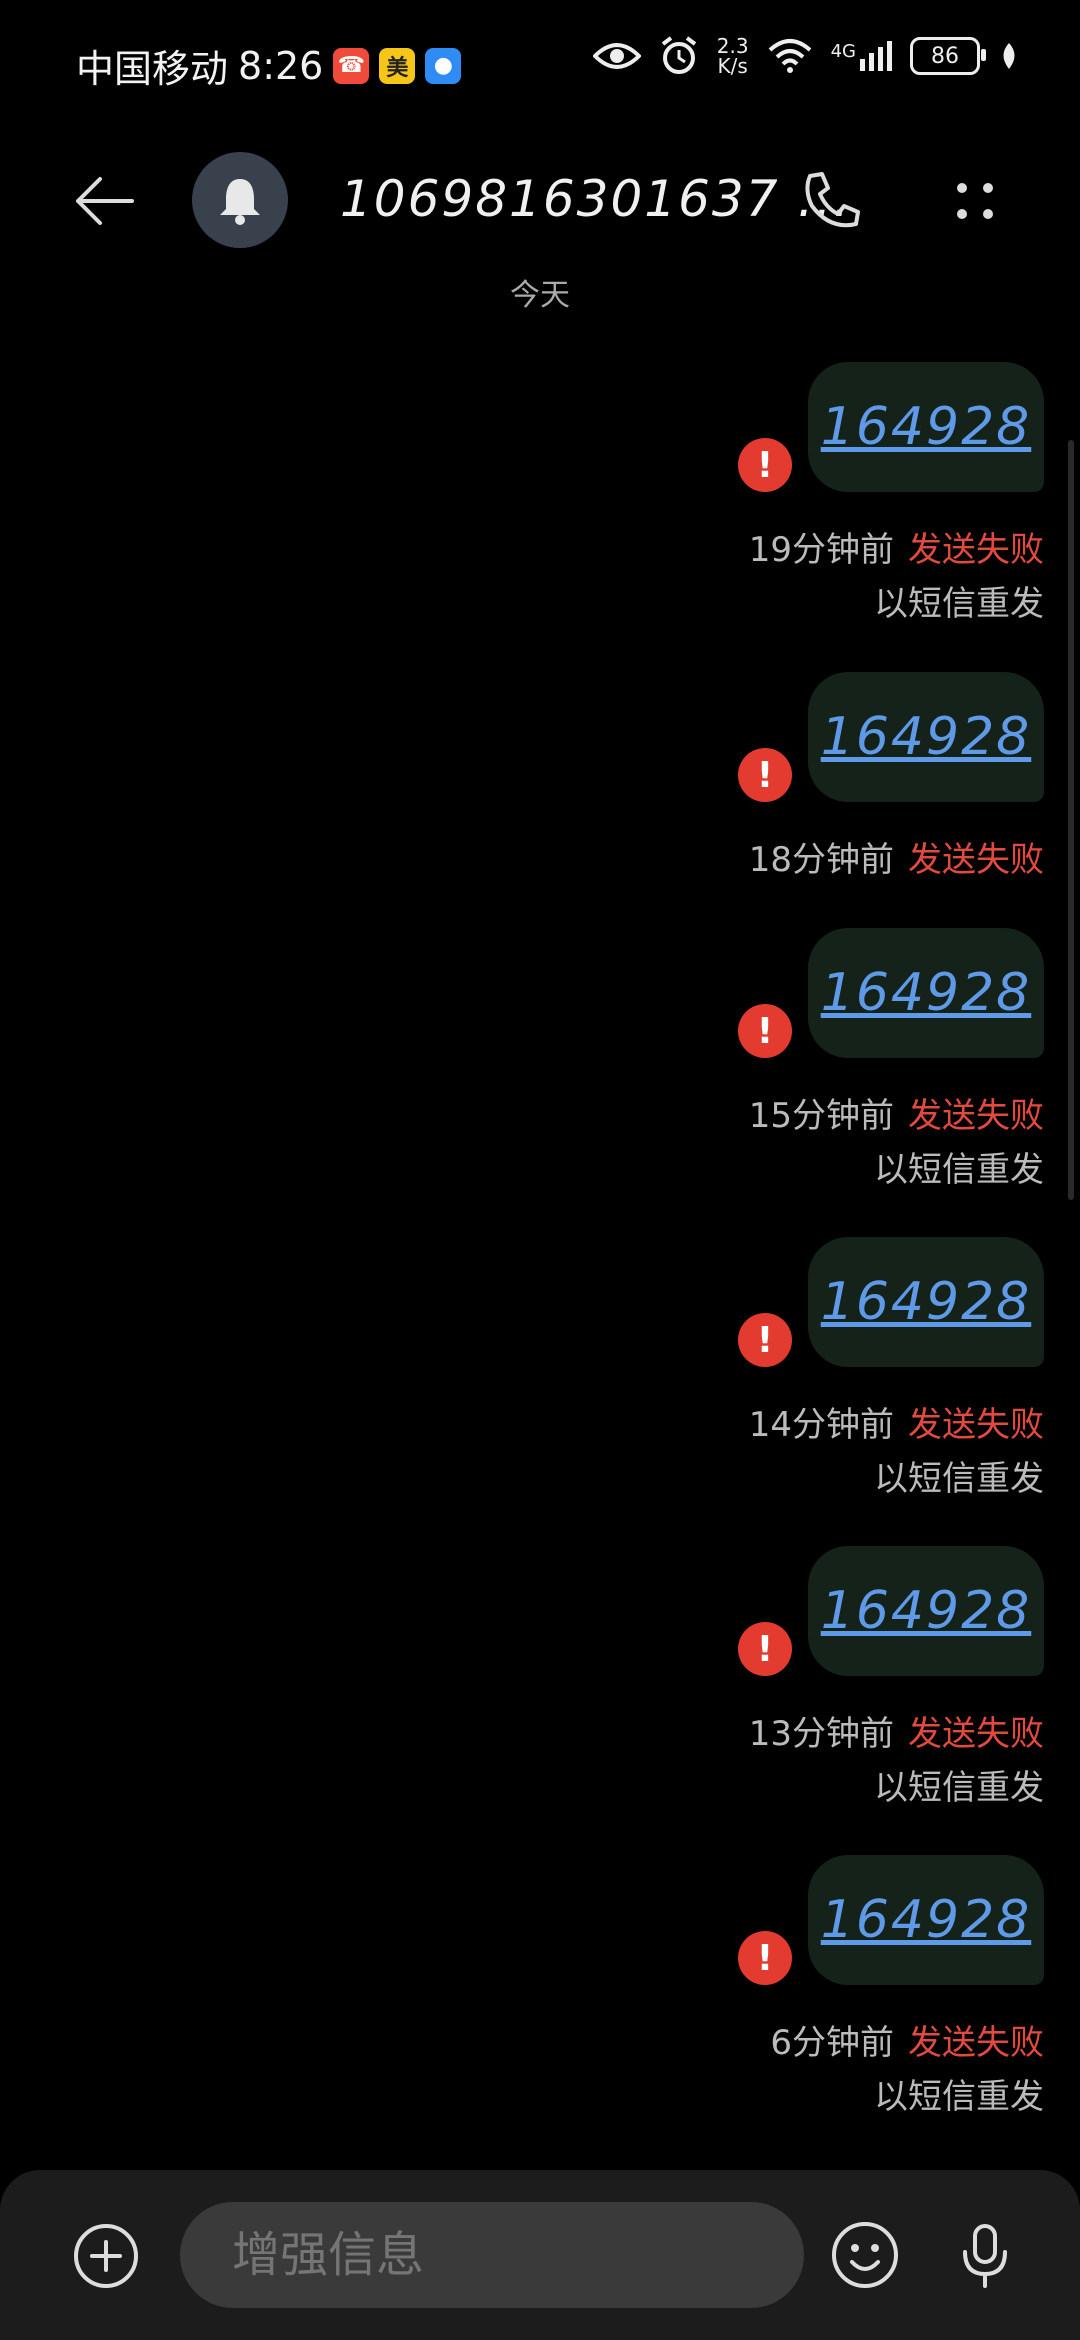  What do you see at coordinates (896, 1112) in the screenshot?
I see `message-meta: 15分钟前 发送失败` at bounding box center [896, 1112].